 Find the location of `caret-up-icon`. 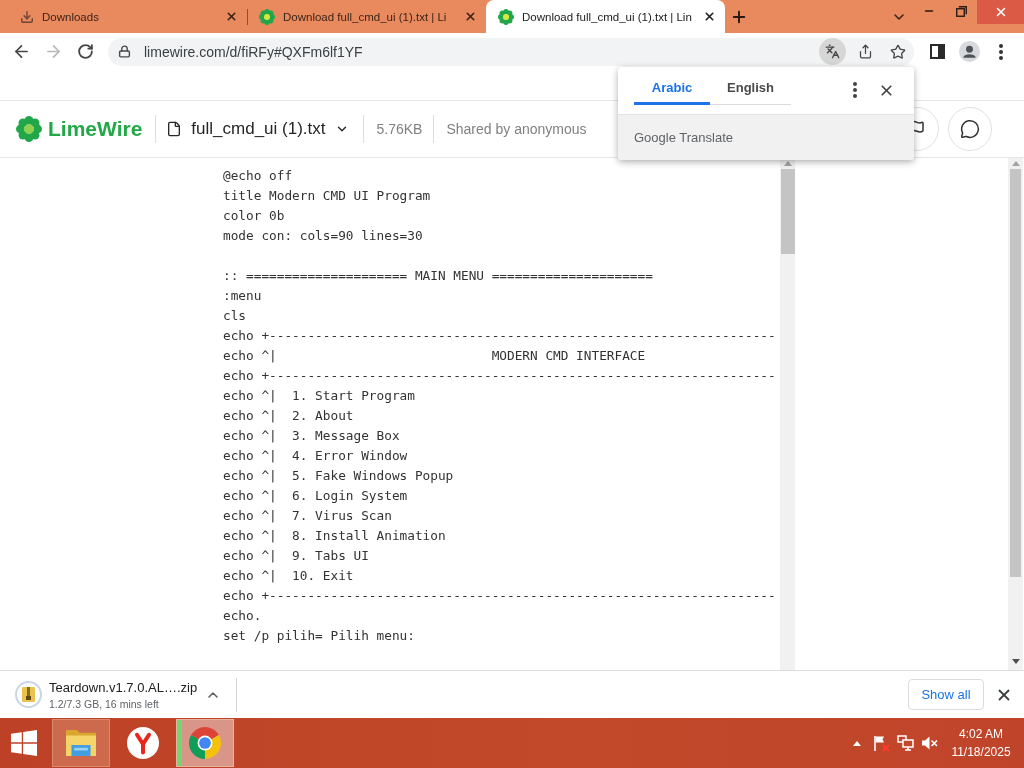

caret-up-icon is located at coordinates (857, 743).